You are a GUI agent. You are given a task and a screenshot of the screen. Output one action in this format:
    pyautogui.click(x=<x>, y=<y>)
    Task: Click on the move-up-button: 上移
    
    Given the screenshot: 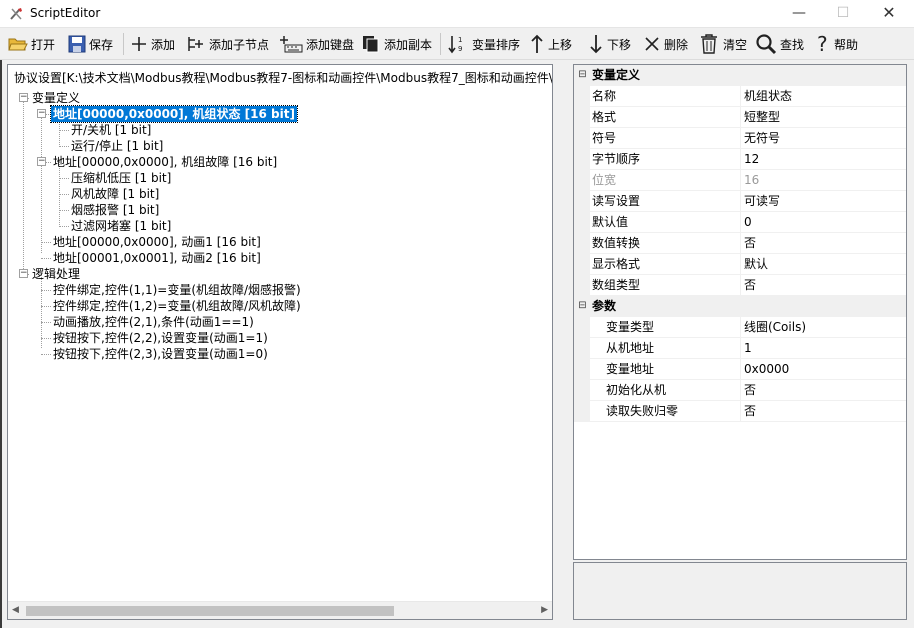 What is the action you would take?
    pyautogui.click(x=550, y=44)
    